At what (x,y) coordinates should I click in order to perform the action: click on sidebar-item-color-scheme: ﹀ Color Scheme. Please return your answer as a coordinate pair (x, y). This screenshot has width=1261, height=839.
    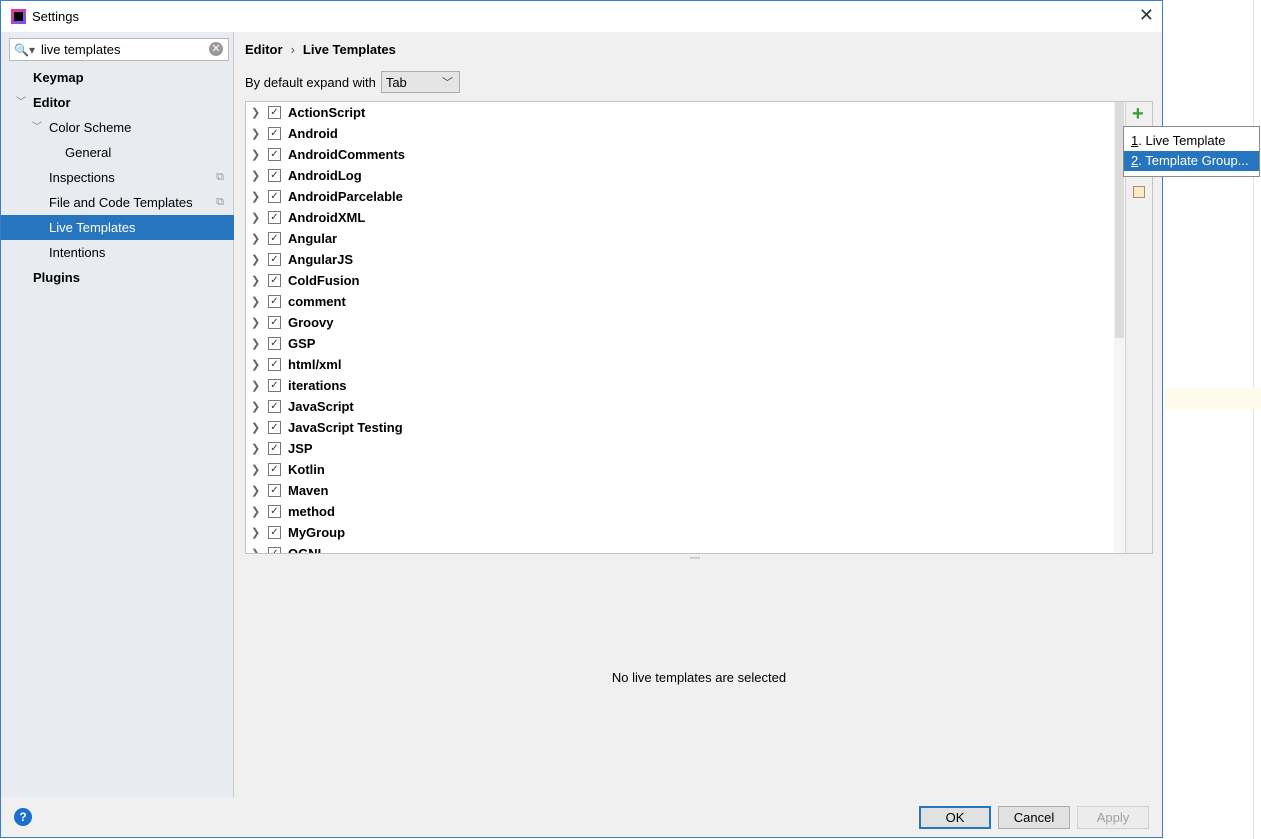
    Looking at the image, I should click on (117, 127).